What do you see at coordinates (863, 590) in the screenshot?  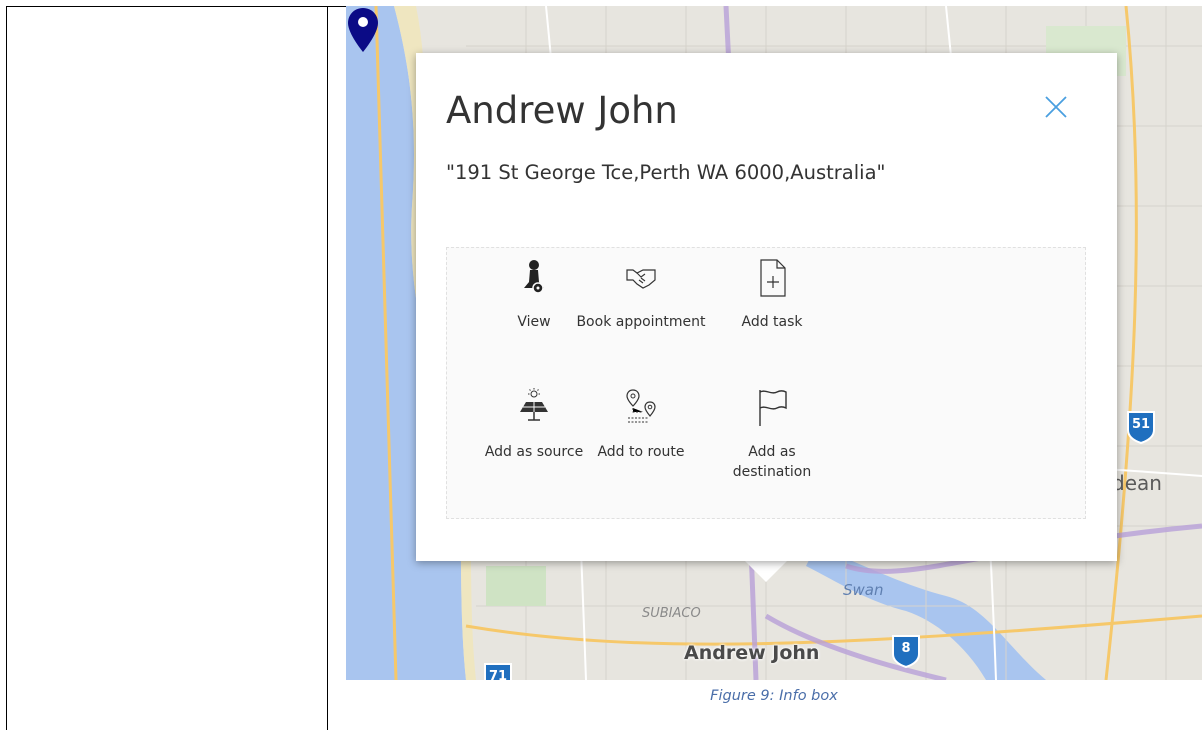 I see `map-place-swan: Swan` at bounding box center [863, 590].